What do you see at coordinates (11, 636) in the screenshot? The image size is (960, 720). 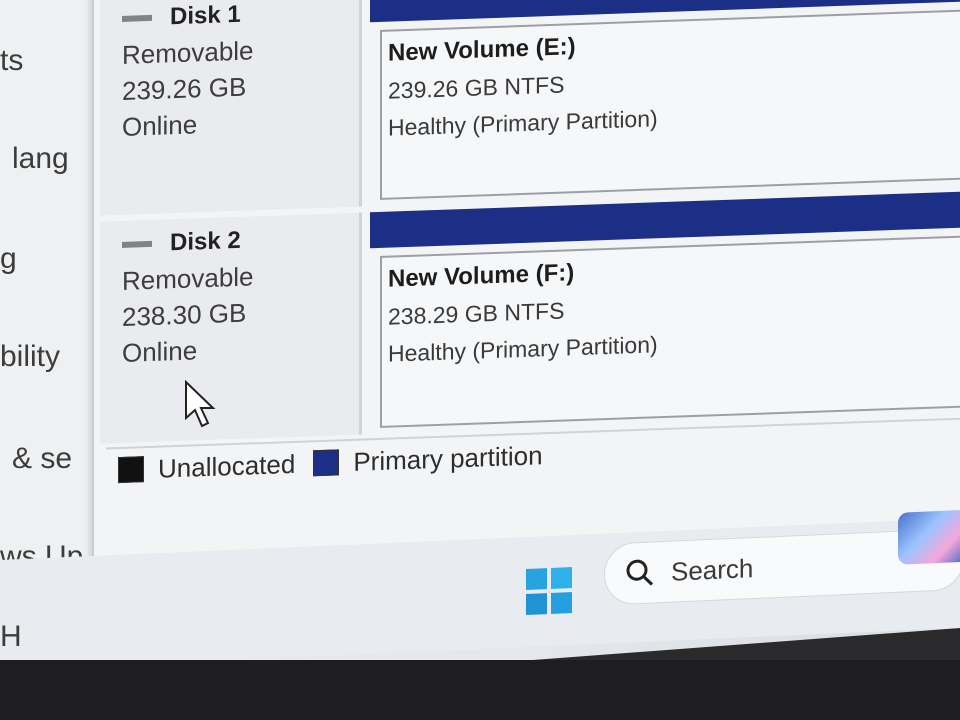 I see `sidebar-item: H` at bounding box center [11, 636].